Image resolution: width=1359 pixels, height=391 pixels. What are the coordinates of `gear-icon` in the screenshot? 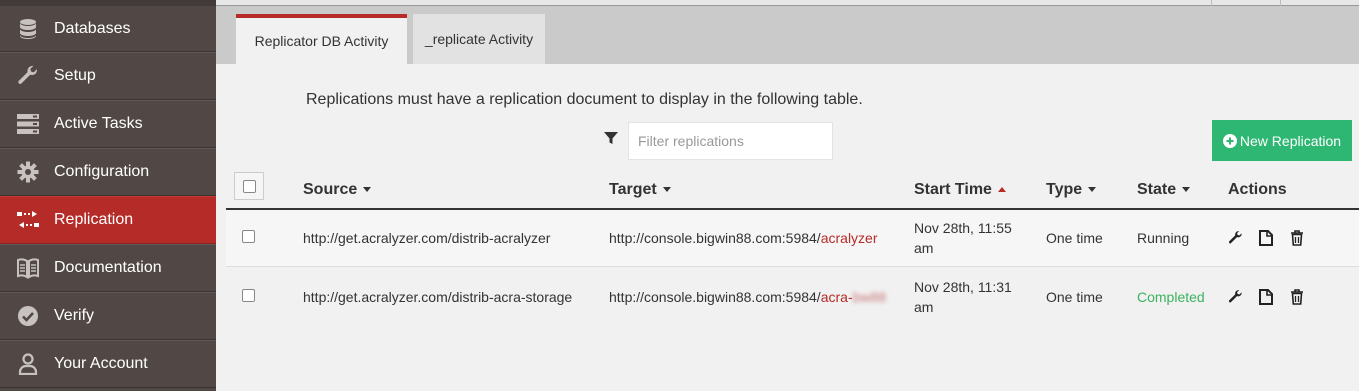 It's located at (28, 172).